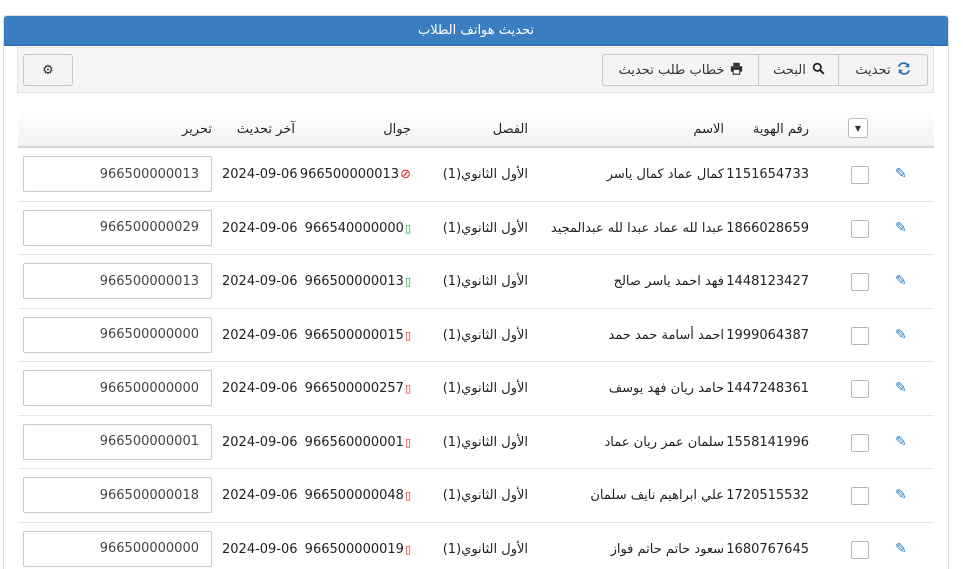  What do you see at coordinates (510, 129) in the screenshot?
I see `header-class: الفصل` at bounding box center [510, 129].